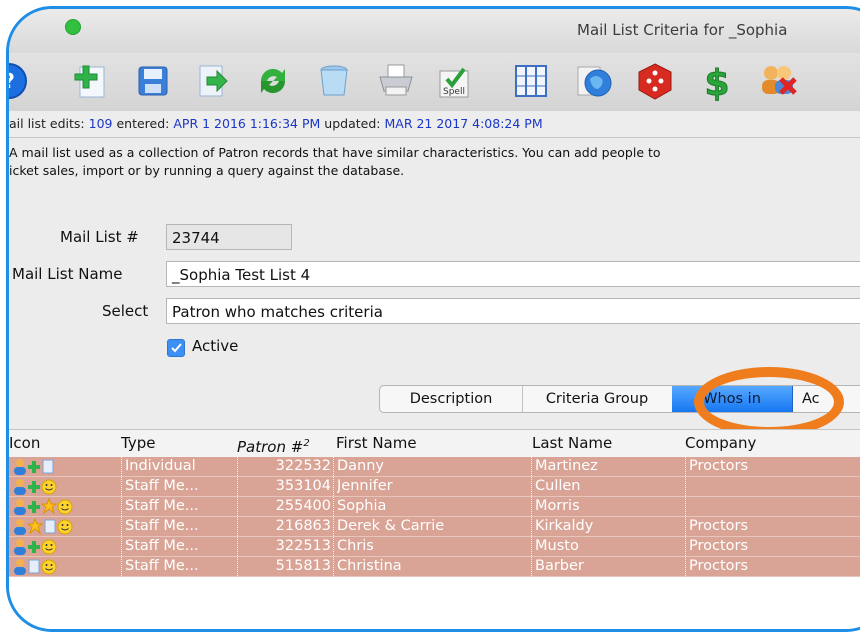 The height and width of the screenshot is (632, 860). I want to click on cell-first-name: Chris, so click(355, 546).